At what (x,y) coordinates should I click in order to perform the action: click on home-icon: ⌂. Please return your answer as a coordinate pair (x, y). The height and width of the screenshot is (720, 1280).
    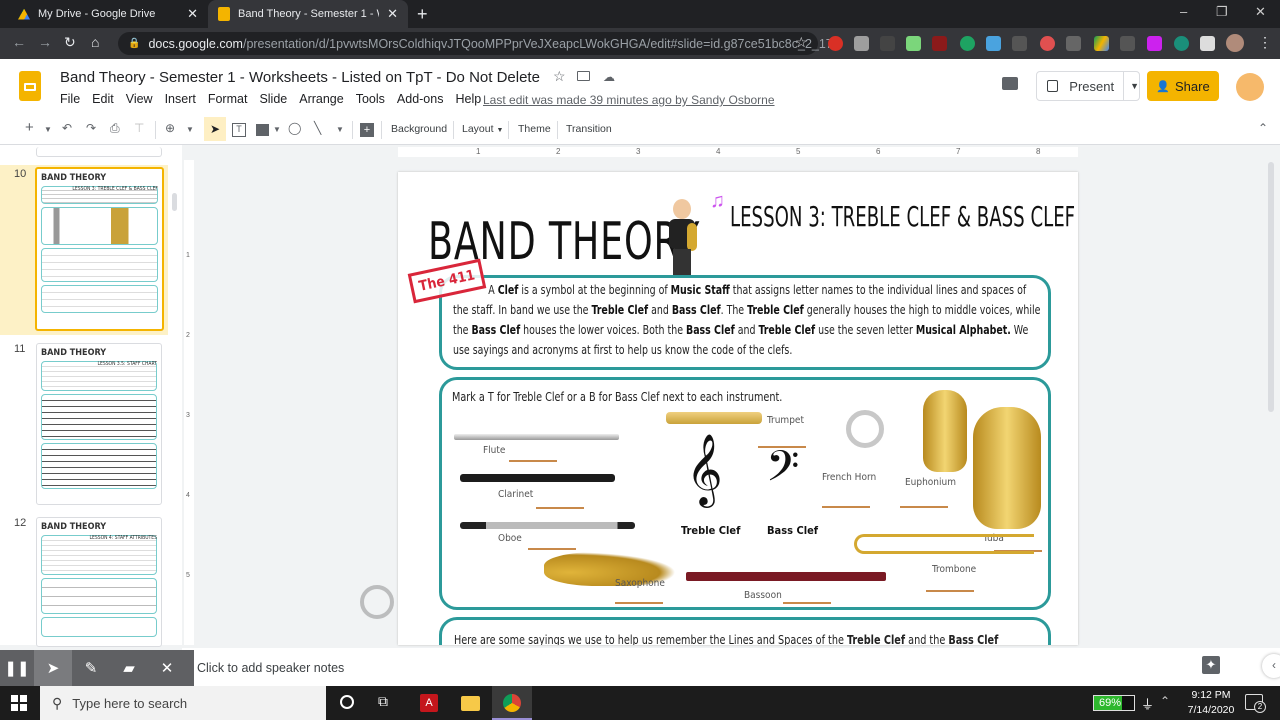
    Looking at the image, I should click on (95, 42).